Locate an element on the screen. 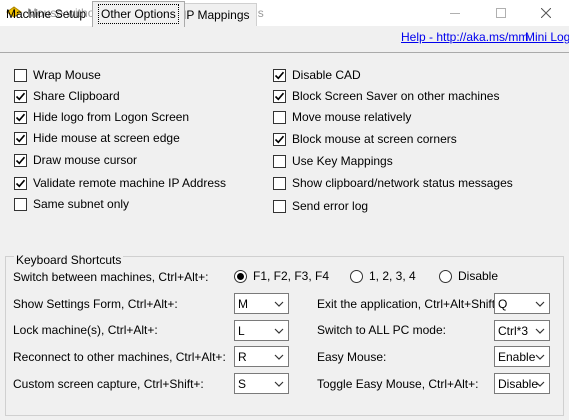 Image resolution: width=569 pixels, height=420 pixels. easy-mouse-select: Enable is located at coordinates (522, 356).